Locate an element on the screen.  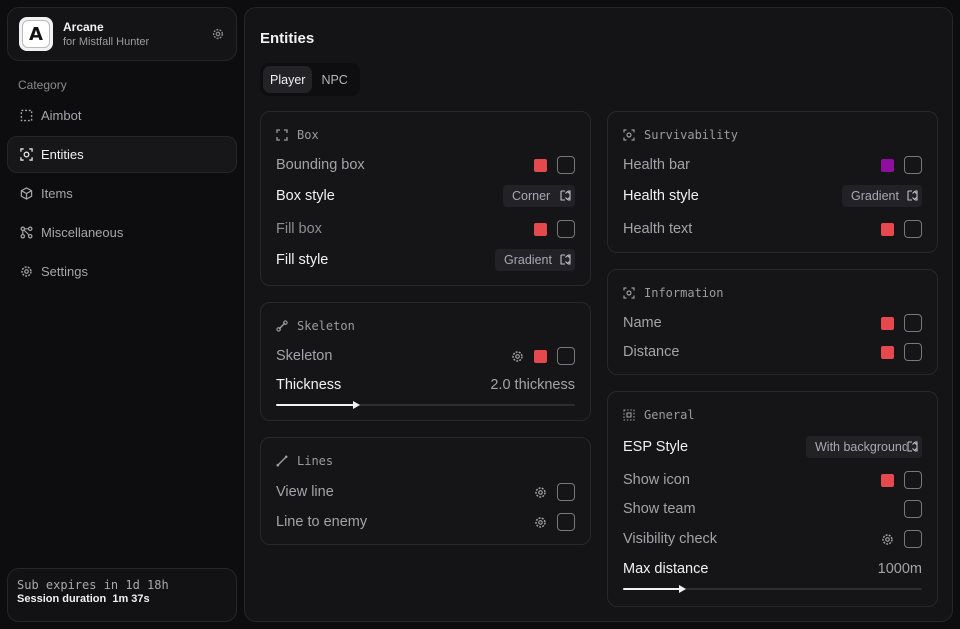
skeleton-checkbox is located at coordinates (566, 356).